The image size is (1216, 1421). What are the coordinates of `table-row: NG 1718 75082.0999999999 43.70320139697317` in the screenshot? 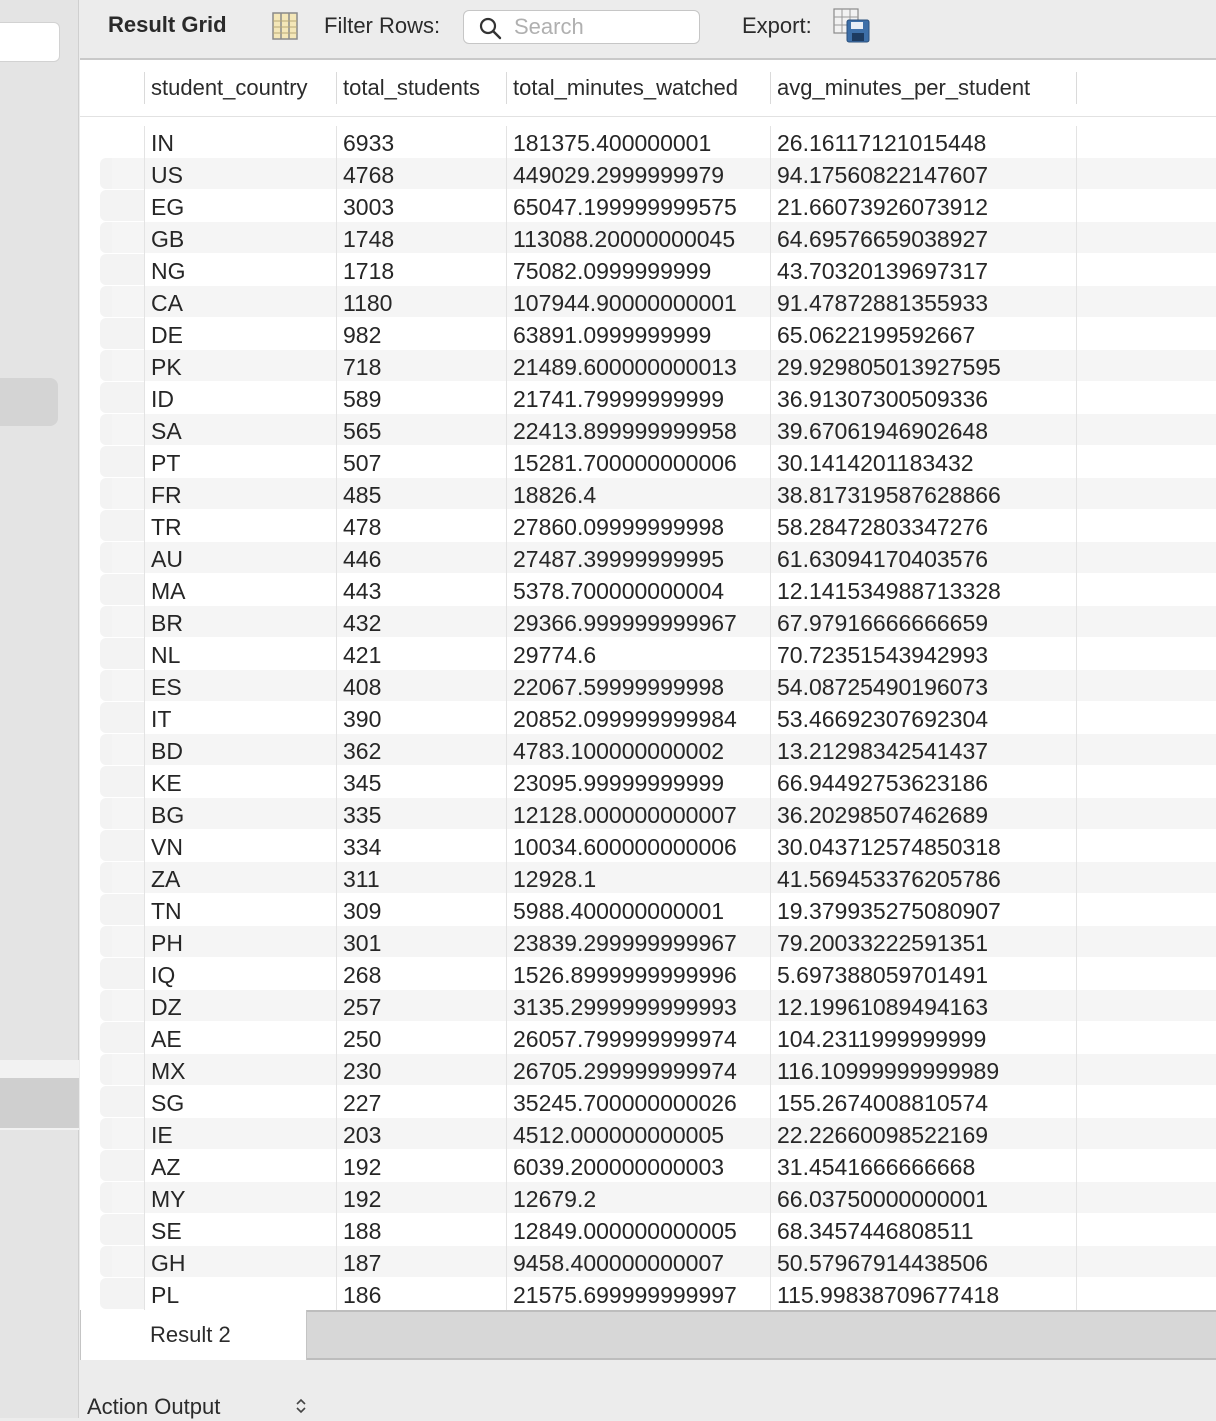 It's located at (648, 270).